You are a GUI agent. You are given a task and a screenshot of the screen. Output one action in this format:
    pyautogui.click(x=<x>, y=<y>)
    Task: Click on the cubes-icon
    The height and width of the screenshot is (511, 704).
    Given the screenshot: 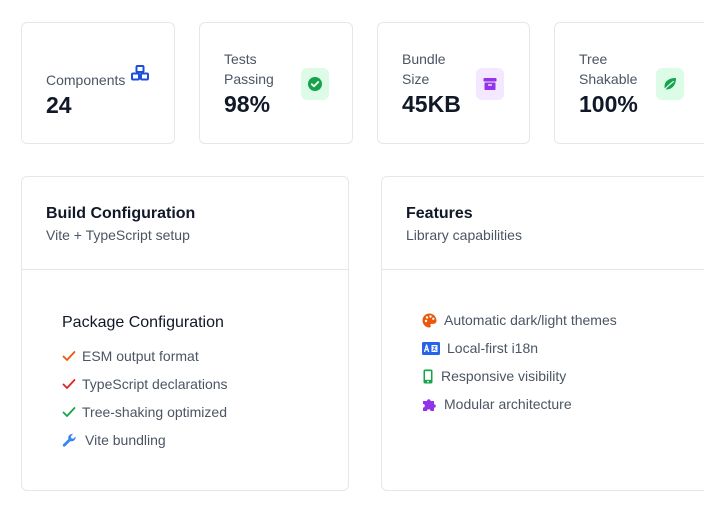 What is the action you would take?
    pyautogui.click(x=140, y=73)
    